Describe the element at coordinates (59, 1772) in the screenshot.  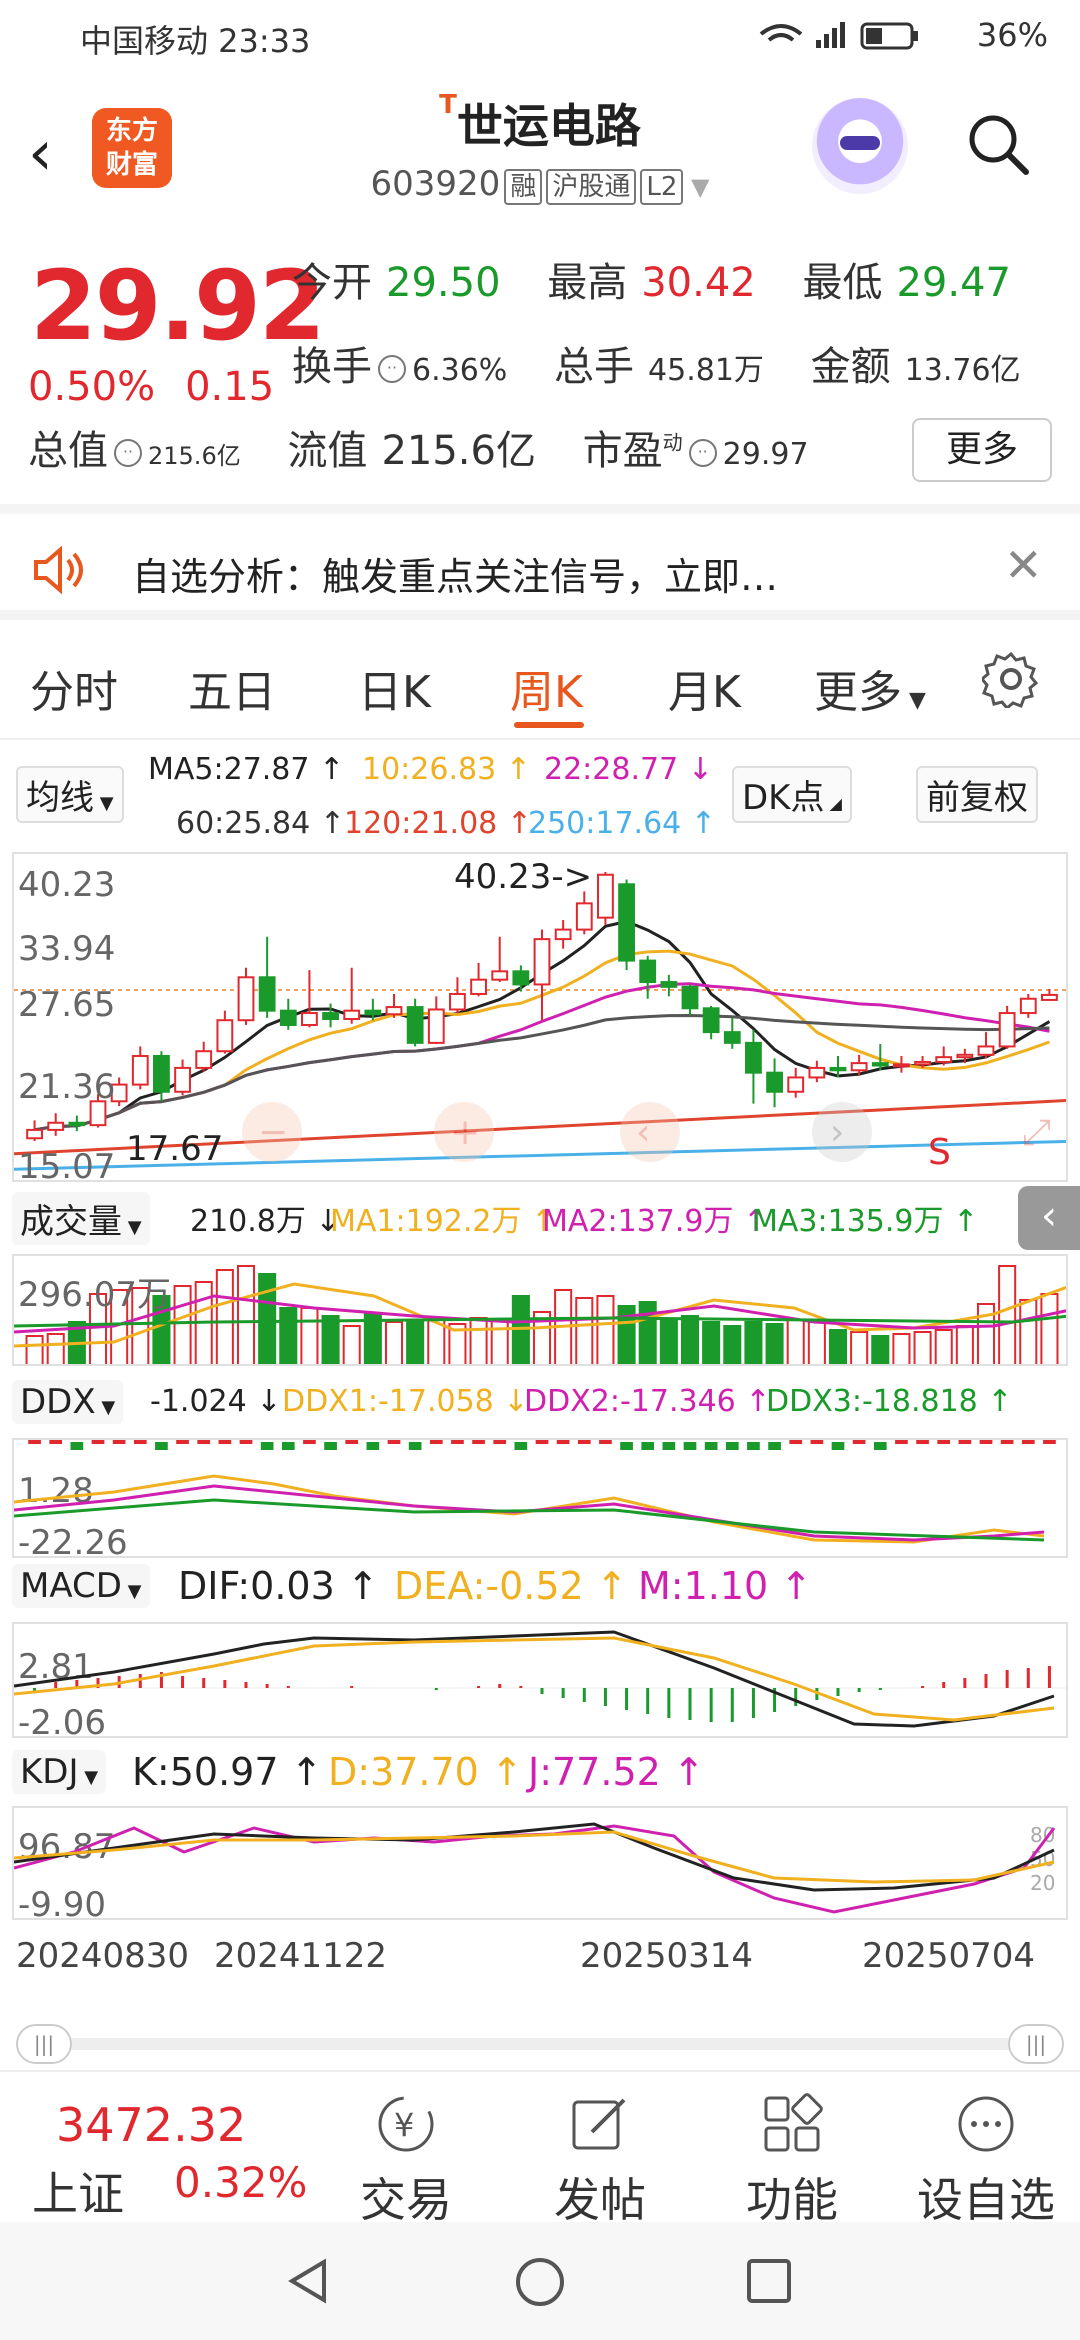
I see `kdj-select: KDJ ▼` at that location.